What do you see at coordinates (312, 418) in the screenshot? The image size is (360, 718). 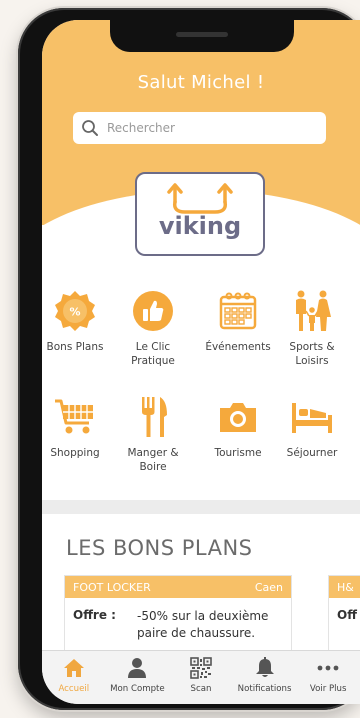 I see `bed-icon` at bounding box center [312, 418].